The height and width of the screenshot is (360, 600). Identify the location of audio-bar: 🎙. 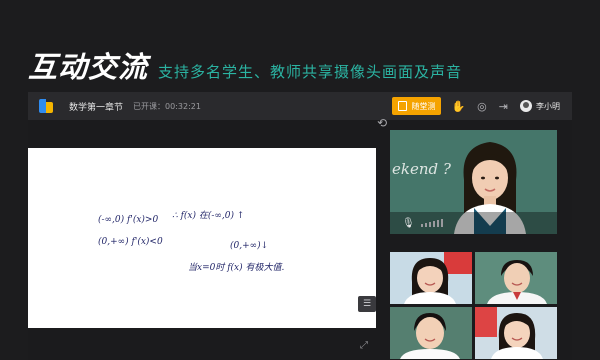
(473, 223).